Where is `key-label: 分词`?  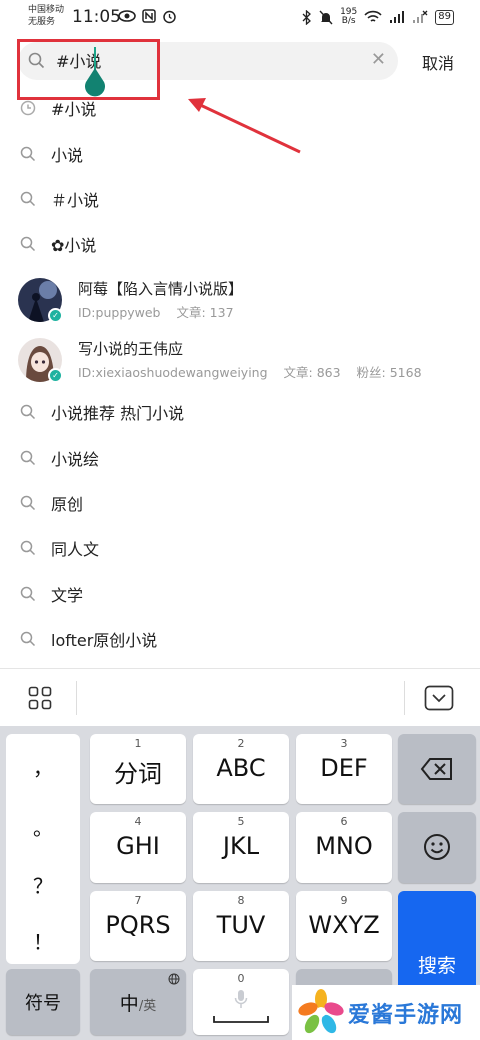
key-label: 分词 is located at coordinates (138, 774).